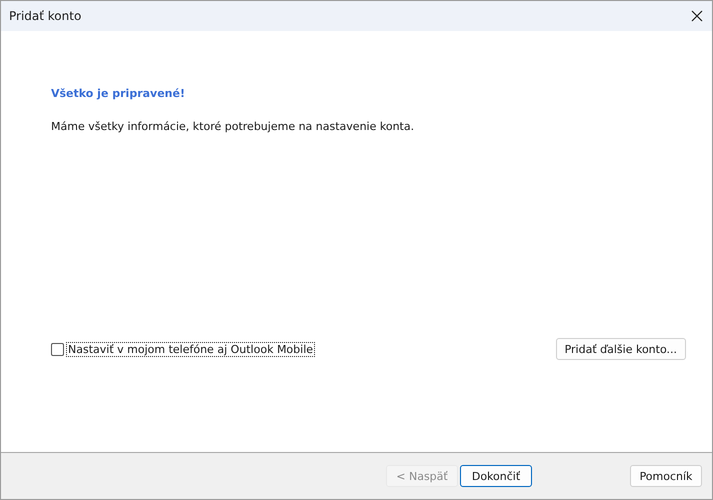  I want to click on checkbox-label: Nastaviť v mojom telefóne aj Outlook Mobile, so click(190, 349).